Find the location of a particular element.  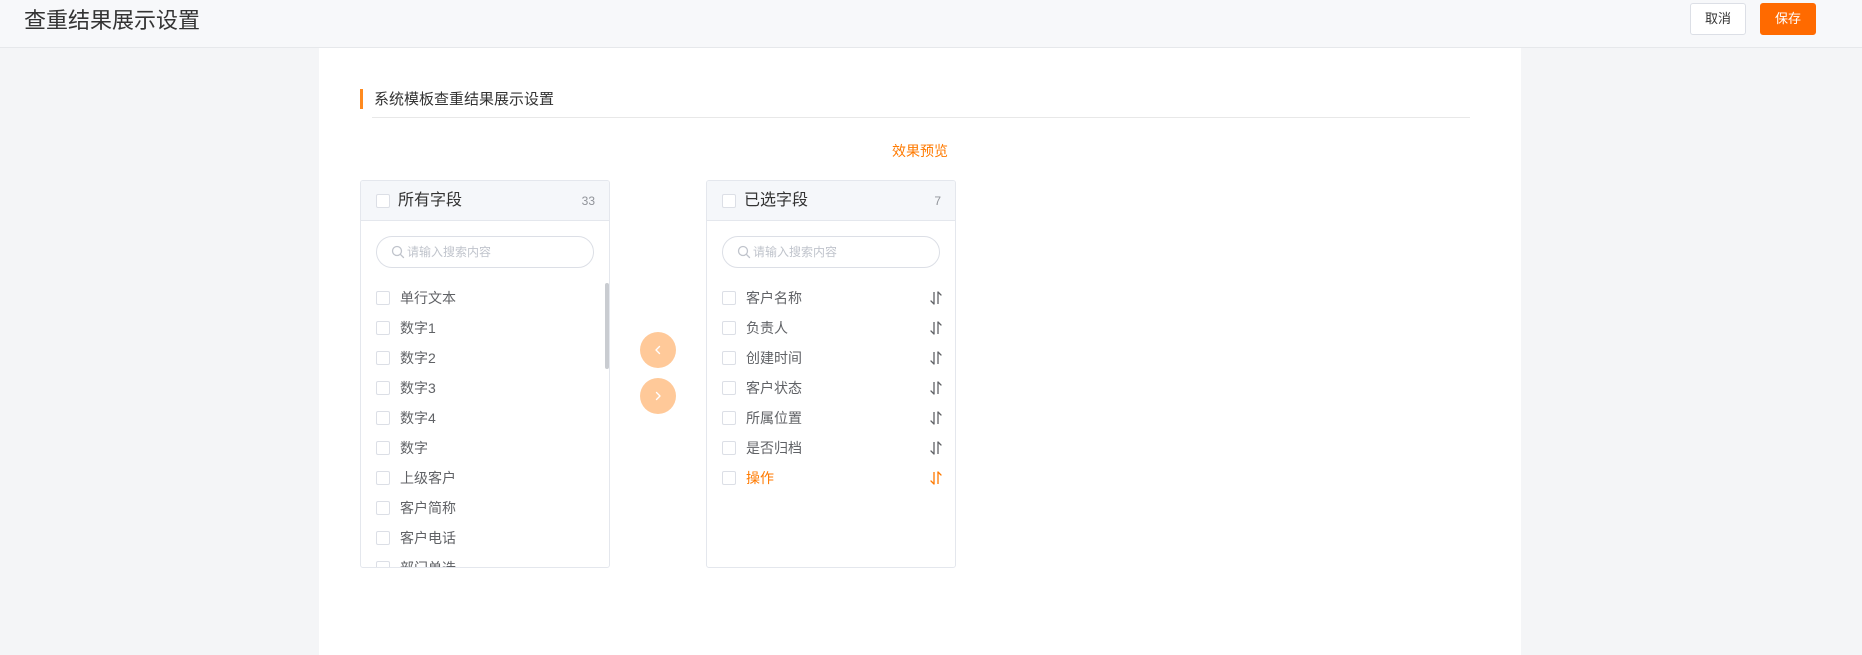

page-title: 查重结果展示设置 is located at coordinates (112, 20).